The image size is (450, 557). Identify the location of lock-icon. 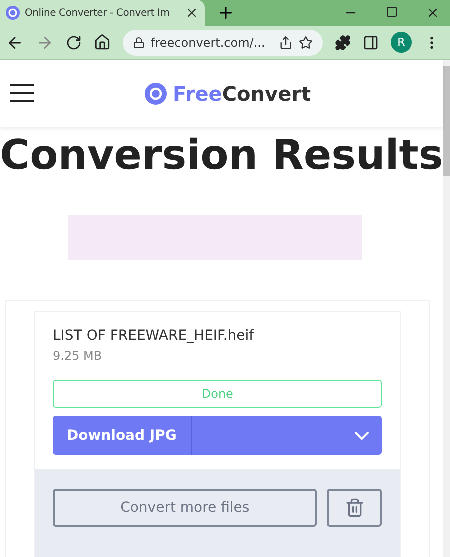
(139, 42).